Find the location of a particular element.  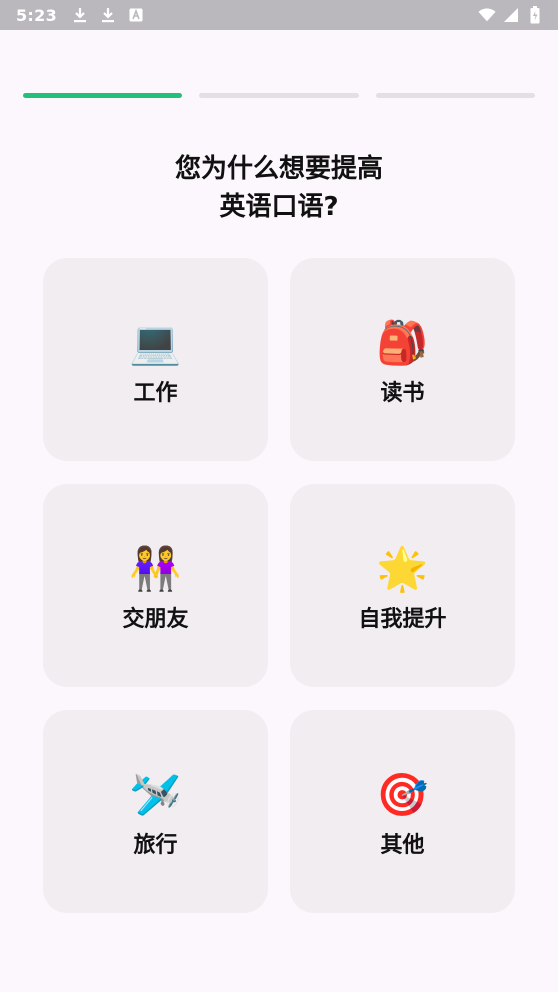

option-study: 🎒 读书 is located at coordinates (402, 359).